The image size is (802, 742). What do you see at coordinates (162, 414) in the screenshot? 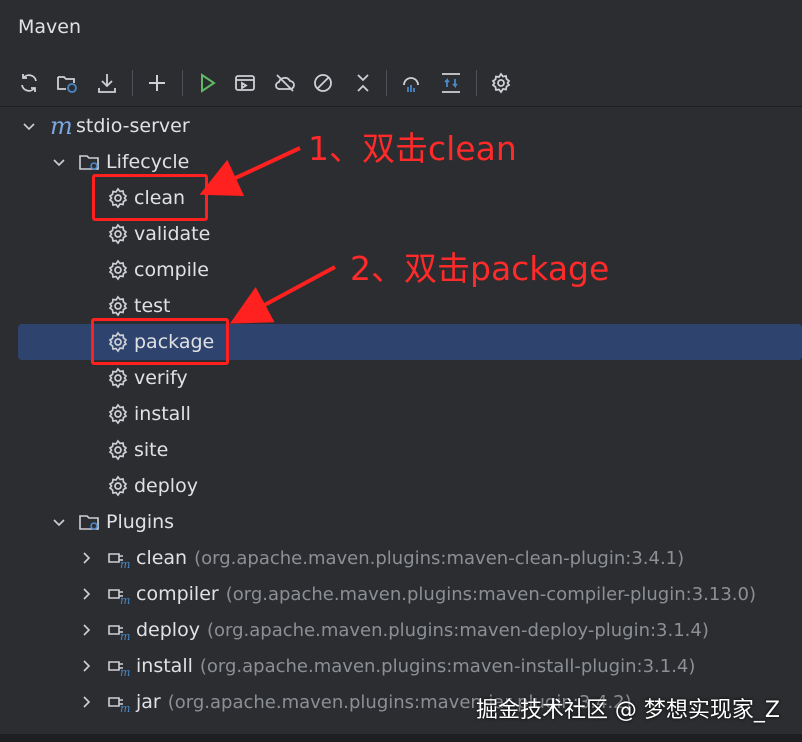
I see `lifecycle-item-label: install` at bounding box center [162, 414].